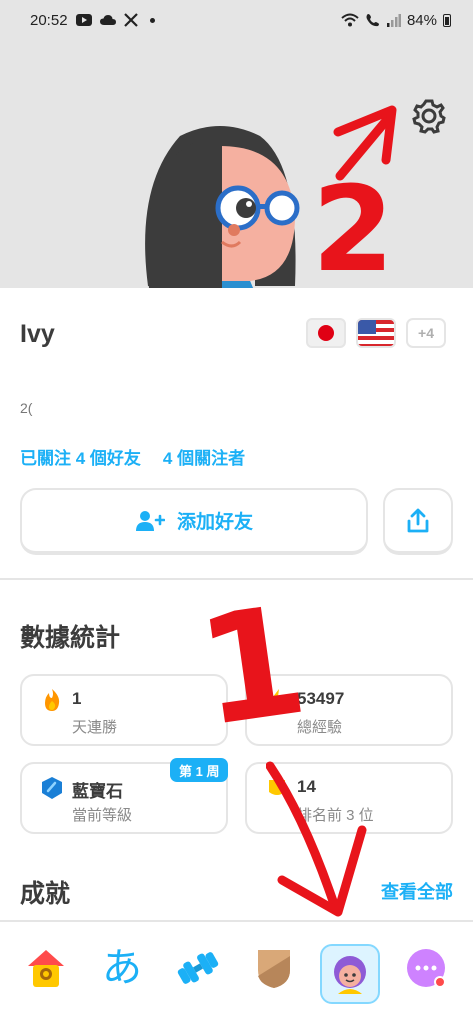 Image resolution: width=473 pixels, height=1024 pixels. I want to click on x-icon, so click(130, 20).